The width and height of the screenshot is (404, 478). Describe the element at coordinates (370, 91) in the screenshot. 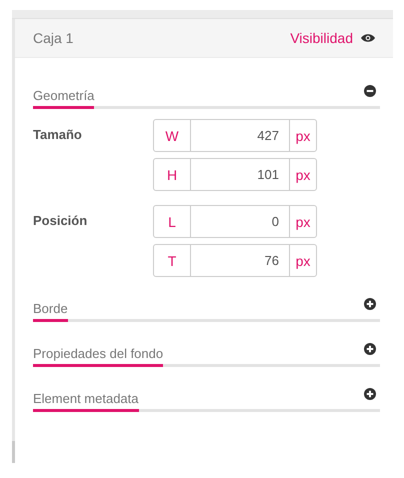

I see `collapse-icon` at that location.